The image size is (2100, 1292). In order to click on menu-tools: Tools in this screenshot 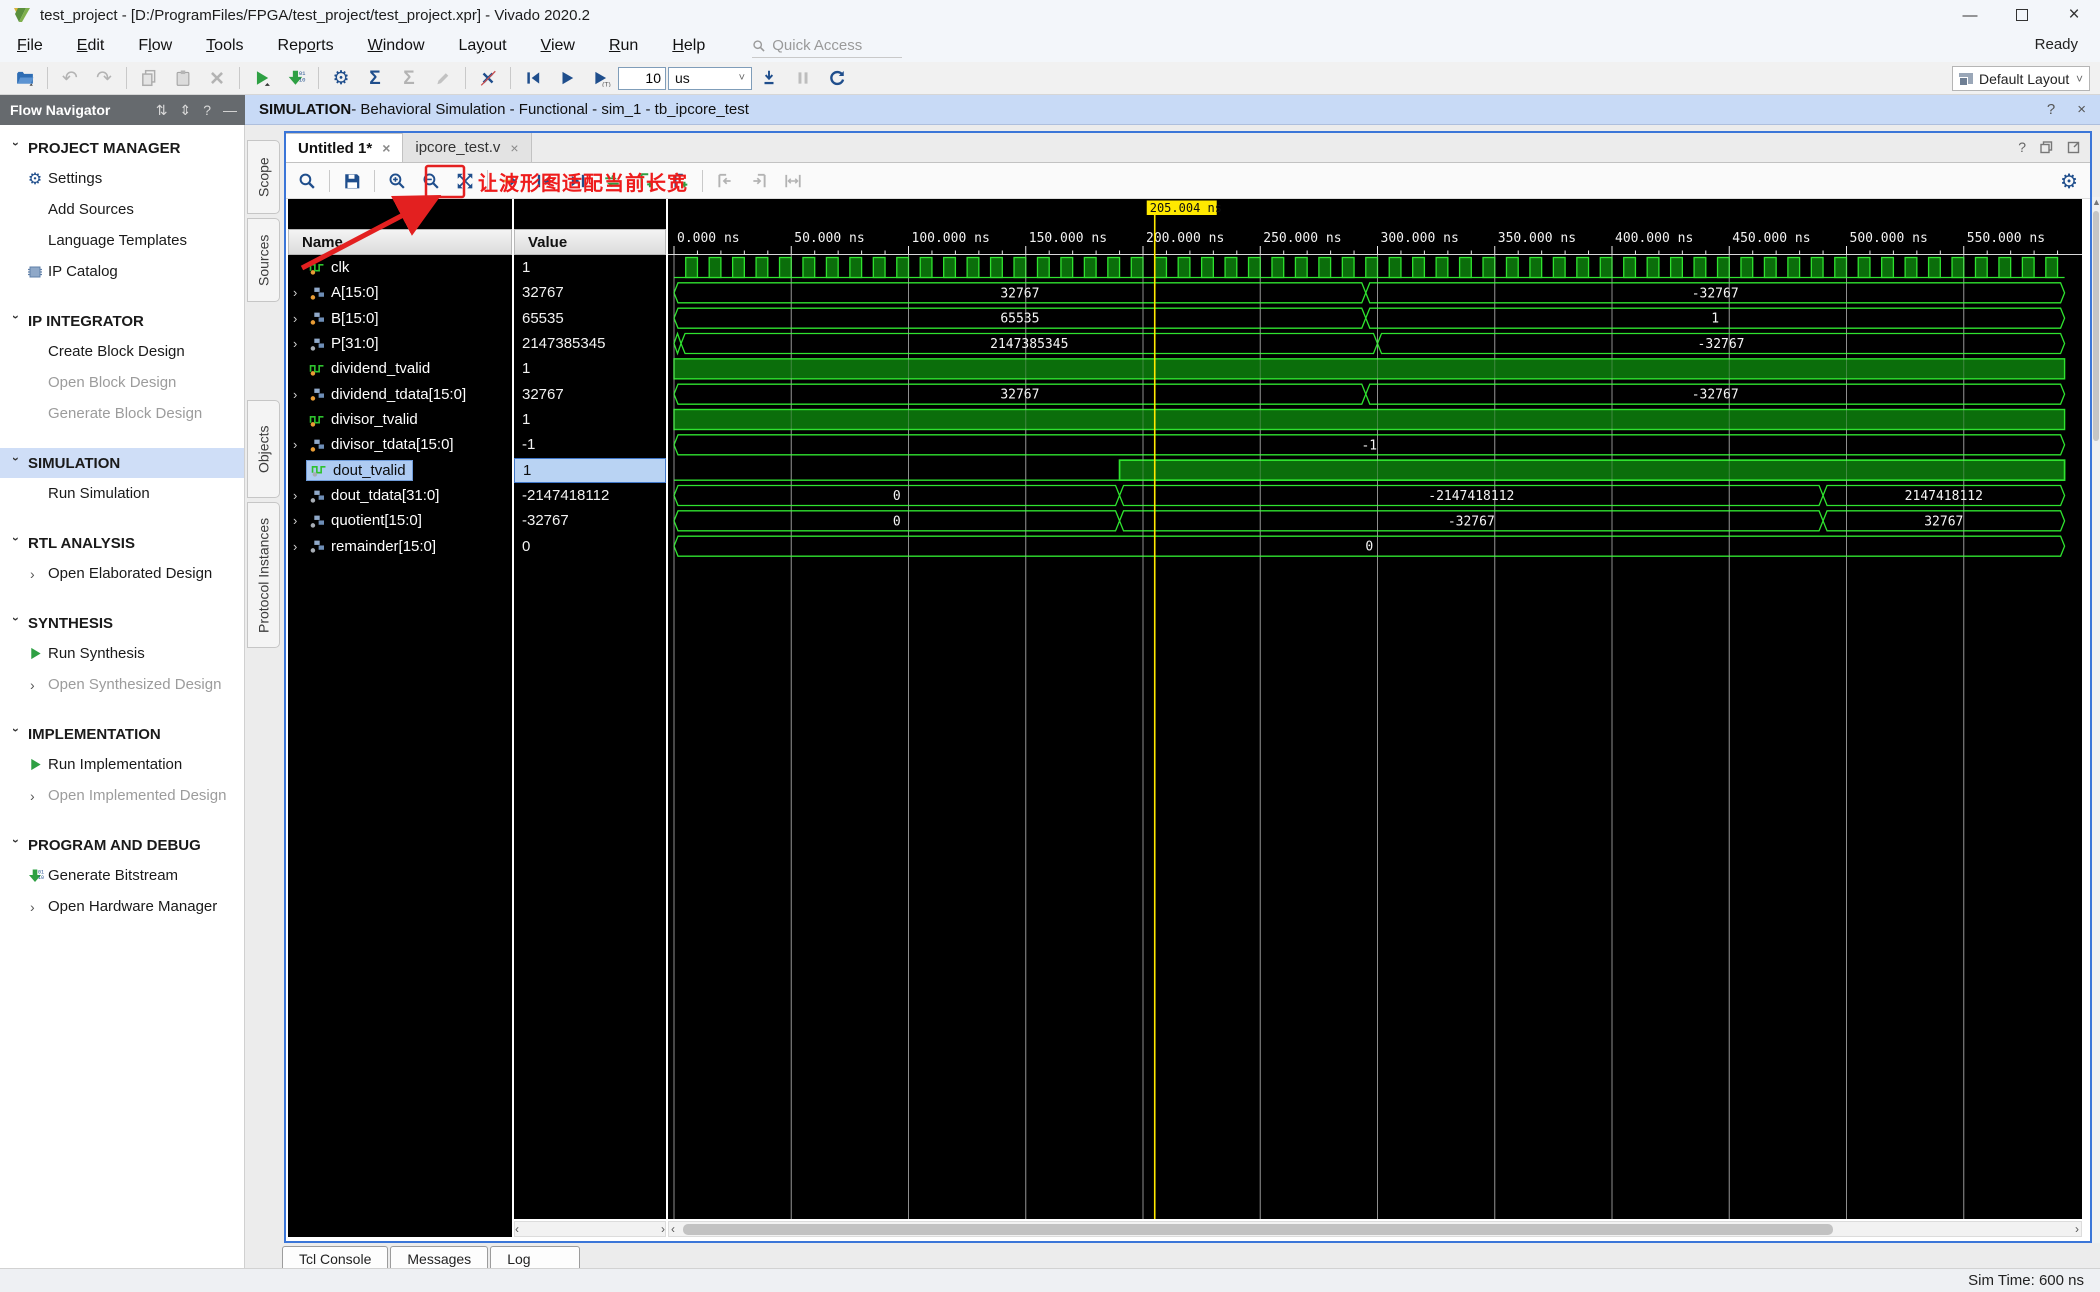, I will do `click(224, 46)`.